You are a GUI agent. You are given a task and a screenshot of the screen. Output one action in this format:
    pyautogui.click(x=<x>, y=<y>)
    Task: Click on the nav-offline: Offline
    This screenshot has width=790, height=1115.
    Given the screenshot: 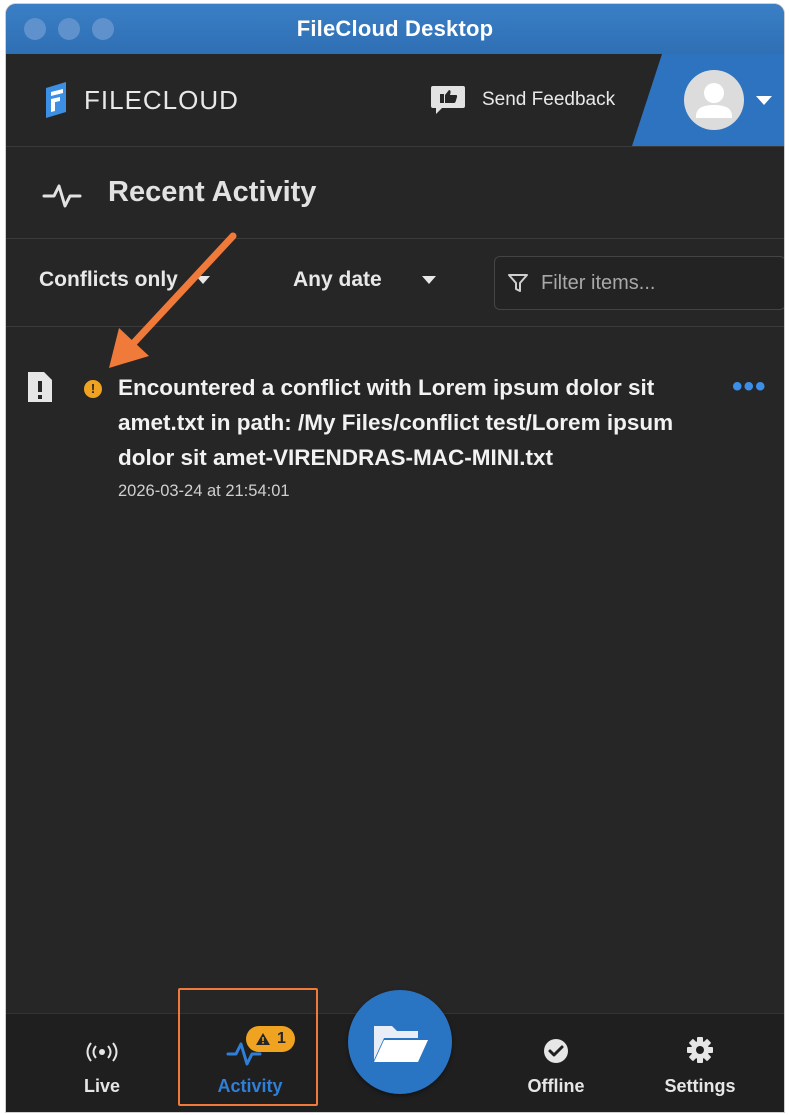 What is the action you would take?
    pyautogui.click(x=556, y=1063)
    